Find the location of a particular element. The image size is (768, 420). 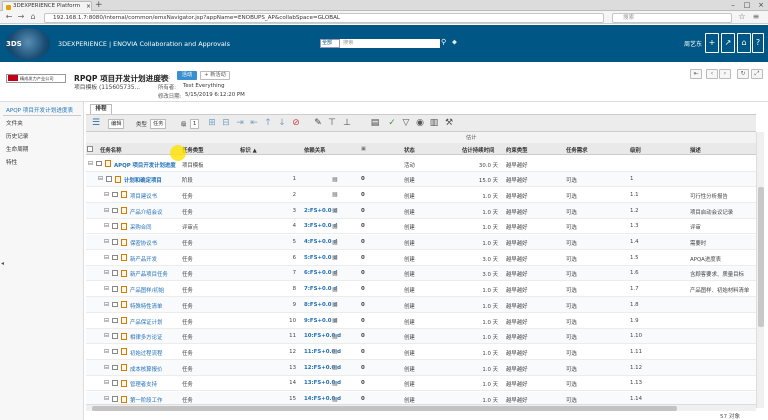

indent-icon: ⇥ is located at coordinates (240, 123).